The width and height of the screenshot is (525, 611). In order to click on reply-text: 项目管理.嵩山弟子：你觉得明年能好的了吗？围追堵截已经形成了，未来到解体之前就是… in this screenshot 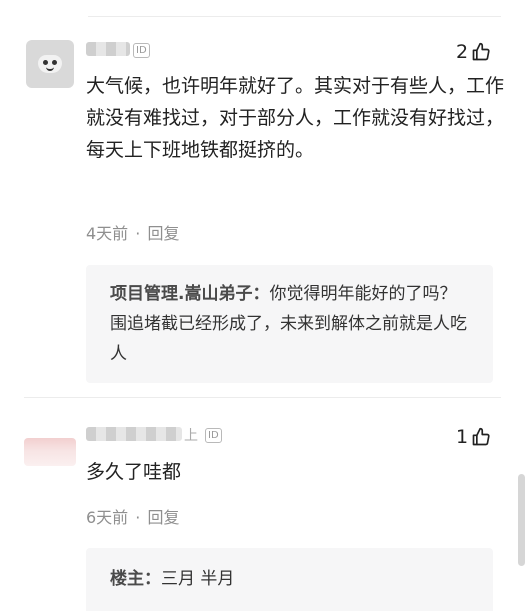, I will do `click(291, 324)`.